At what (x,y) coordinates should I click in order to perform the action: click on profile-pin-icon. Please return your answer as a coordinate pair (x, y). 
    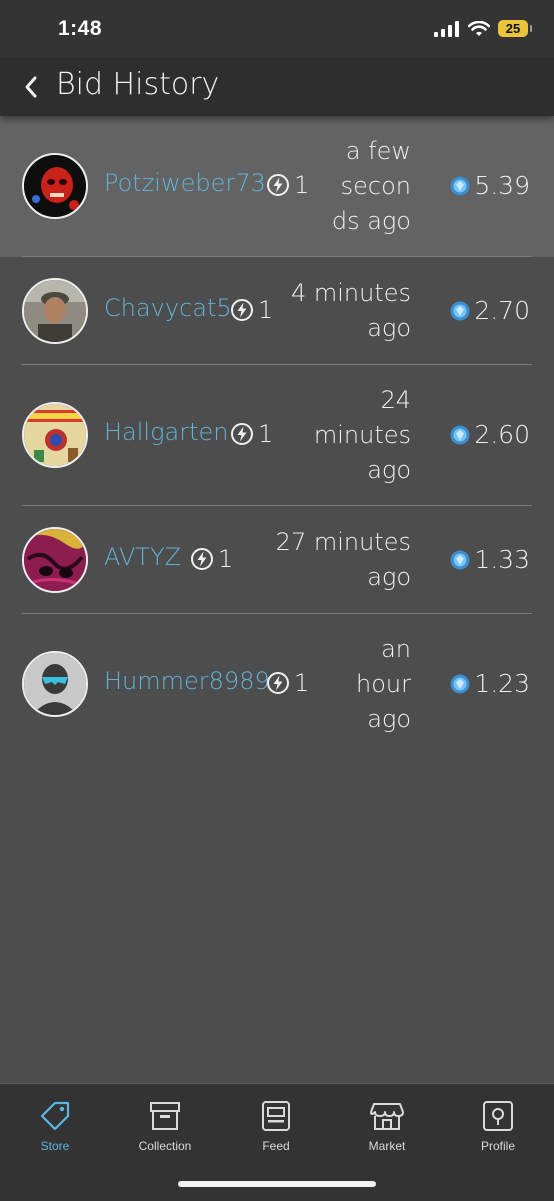
    Looking at the image, I should click on (498, 1116).